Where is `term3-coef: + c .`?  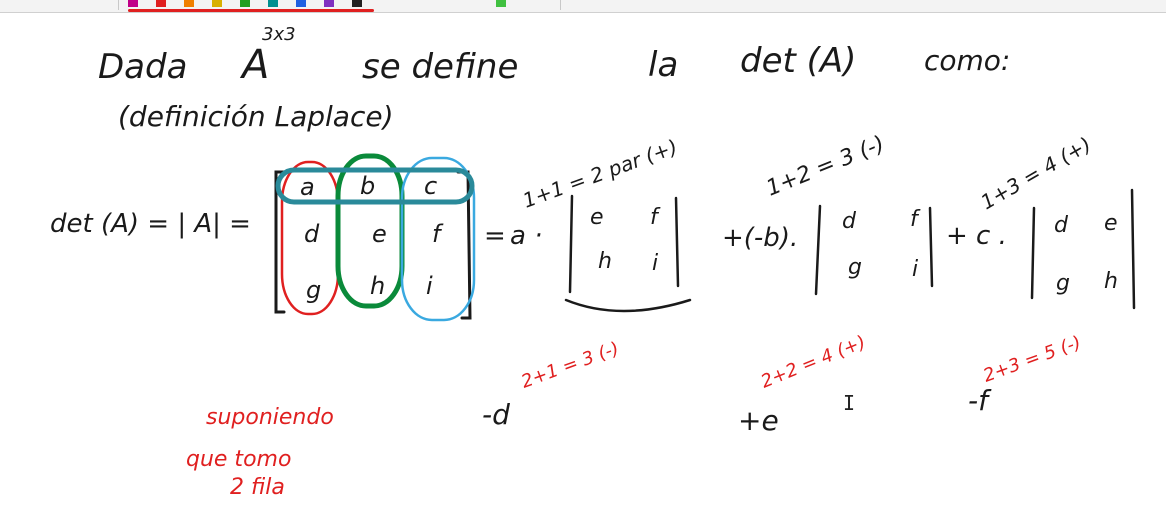
term3-coef: + c . is located at coordinates (976, 236).